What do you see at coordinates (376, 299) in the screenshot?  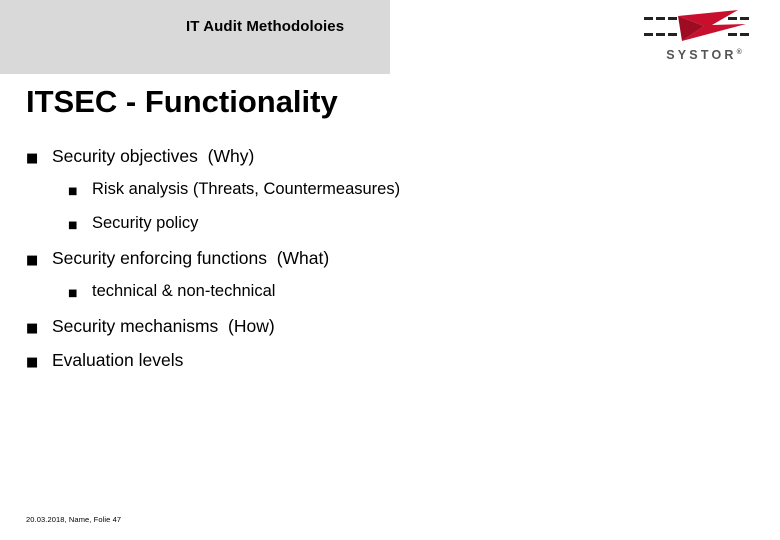 I see `list-item: ■ technical & non-technical` at bounding box center [376, 299].